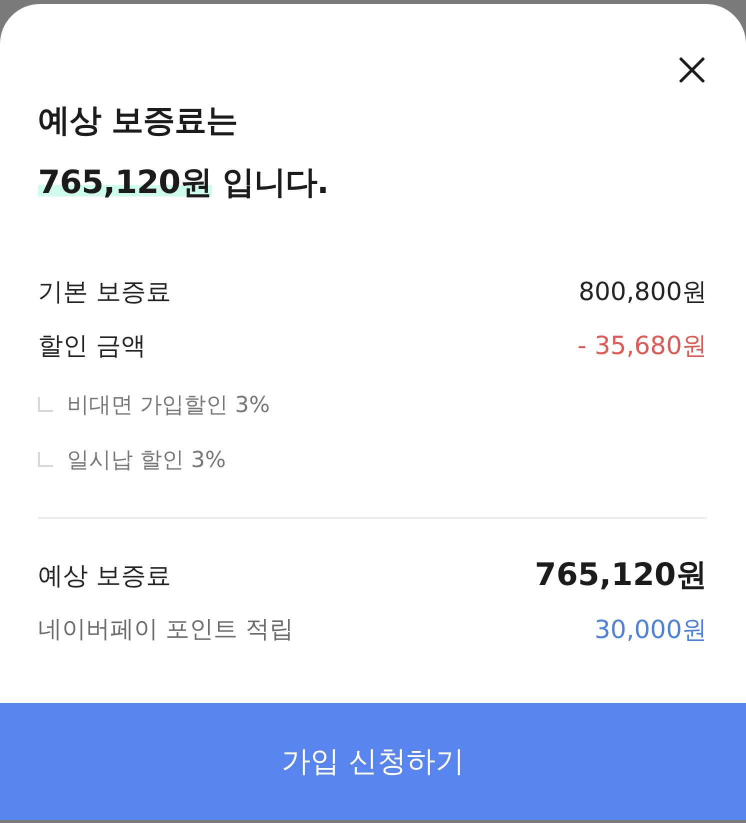 Image resolution: width=746 pixels, height=823 pixels. What do you see at coordinates (373, 761) in the screenshot?
I see `apply-button: 가입 신청하기` at bounding box center [373, 761].